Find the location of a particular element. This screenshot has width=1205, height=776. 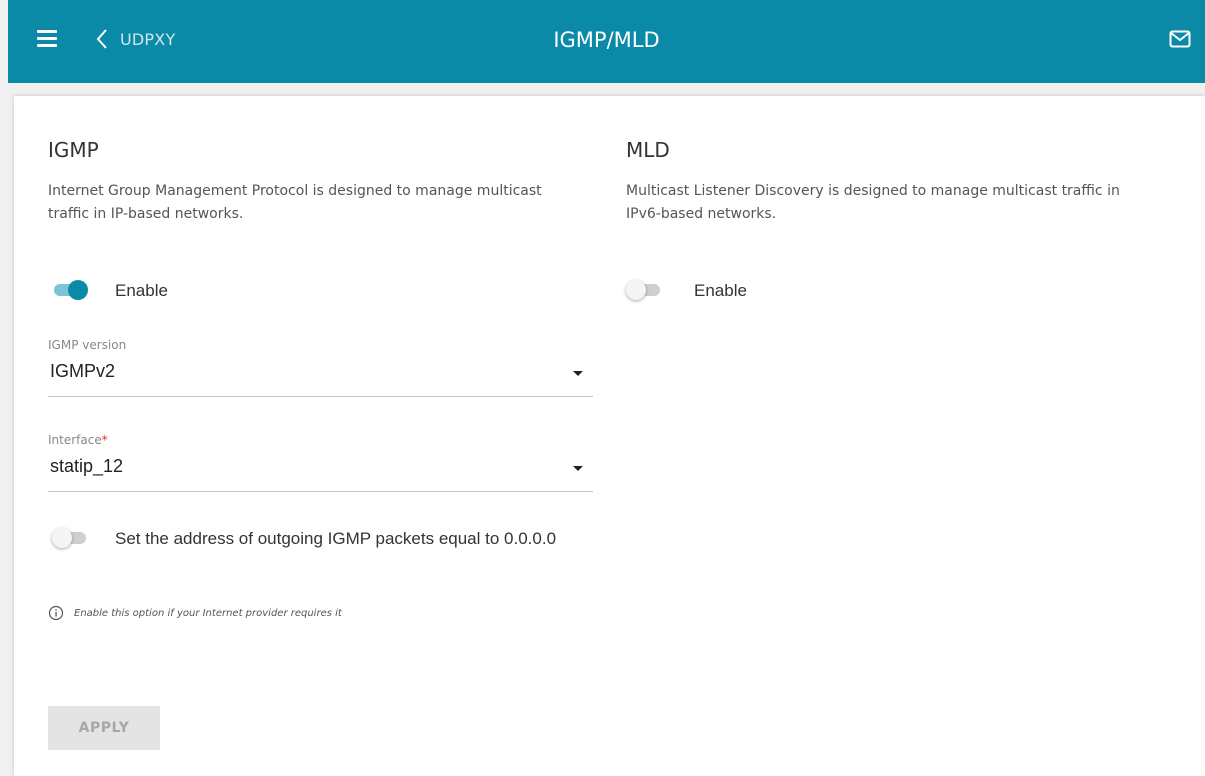

igmp-version-label: IGMP version is located at coordinates (87, 345).